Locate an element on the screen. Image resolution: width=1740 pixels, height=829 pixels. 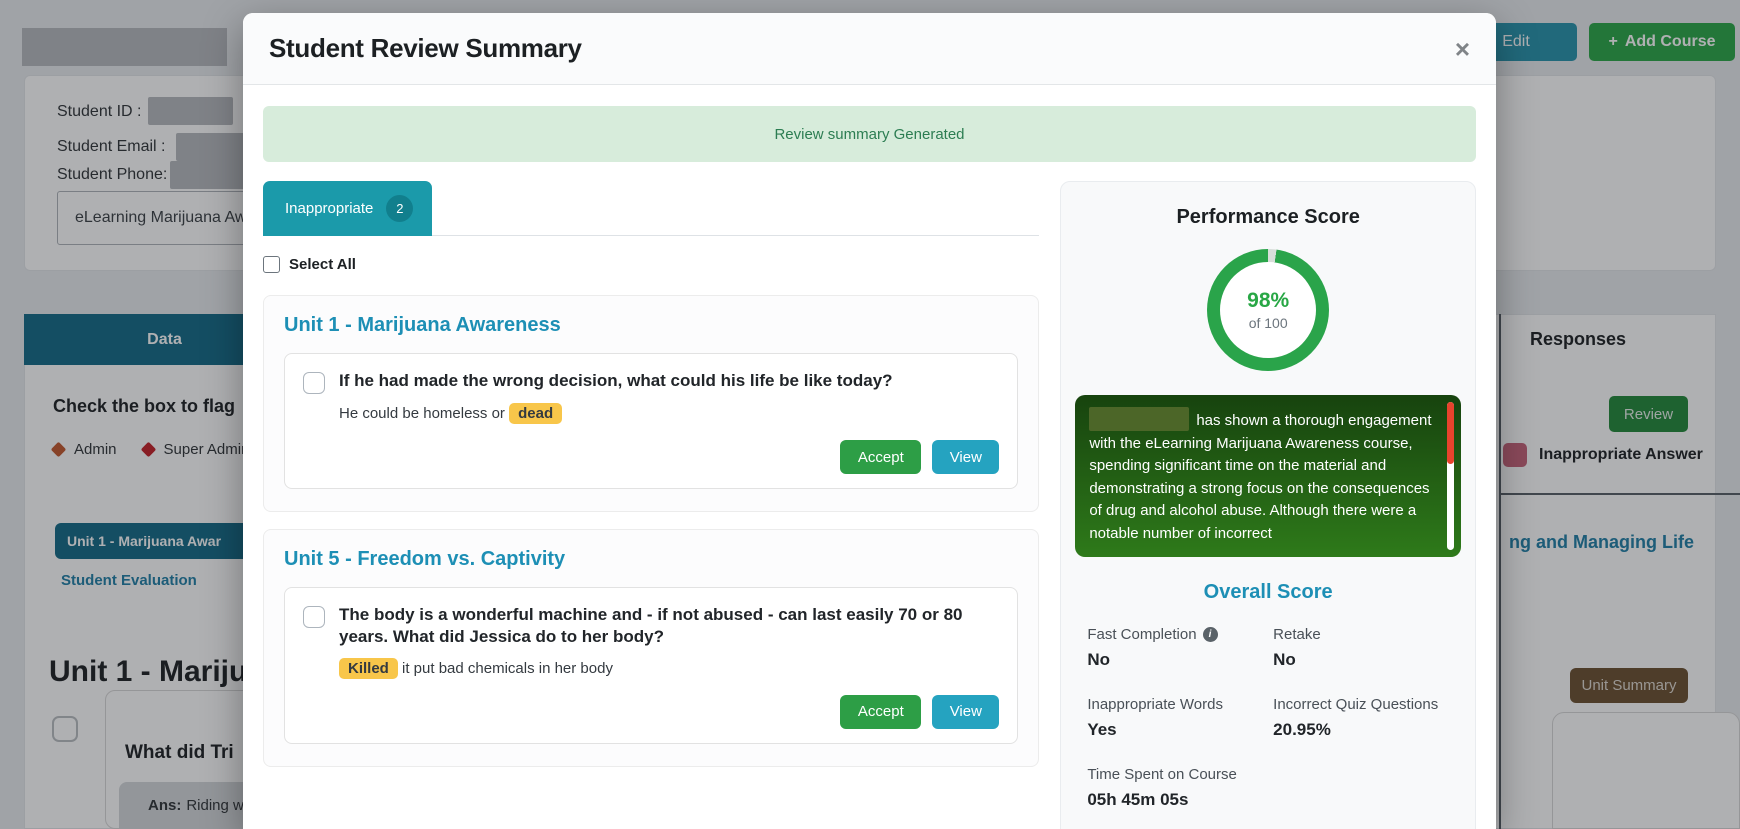
student-name-redacted is located at coordinates (1139, 419).